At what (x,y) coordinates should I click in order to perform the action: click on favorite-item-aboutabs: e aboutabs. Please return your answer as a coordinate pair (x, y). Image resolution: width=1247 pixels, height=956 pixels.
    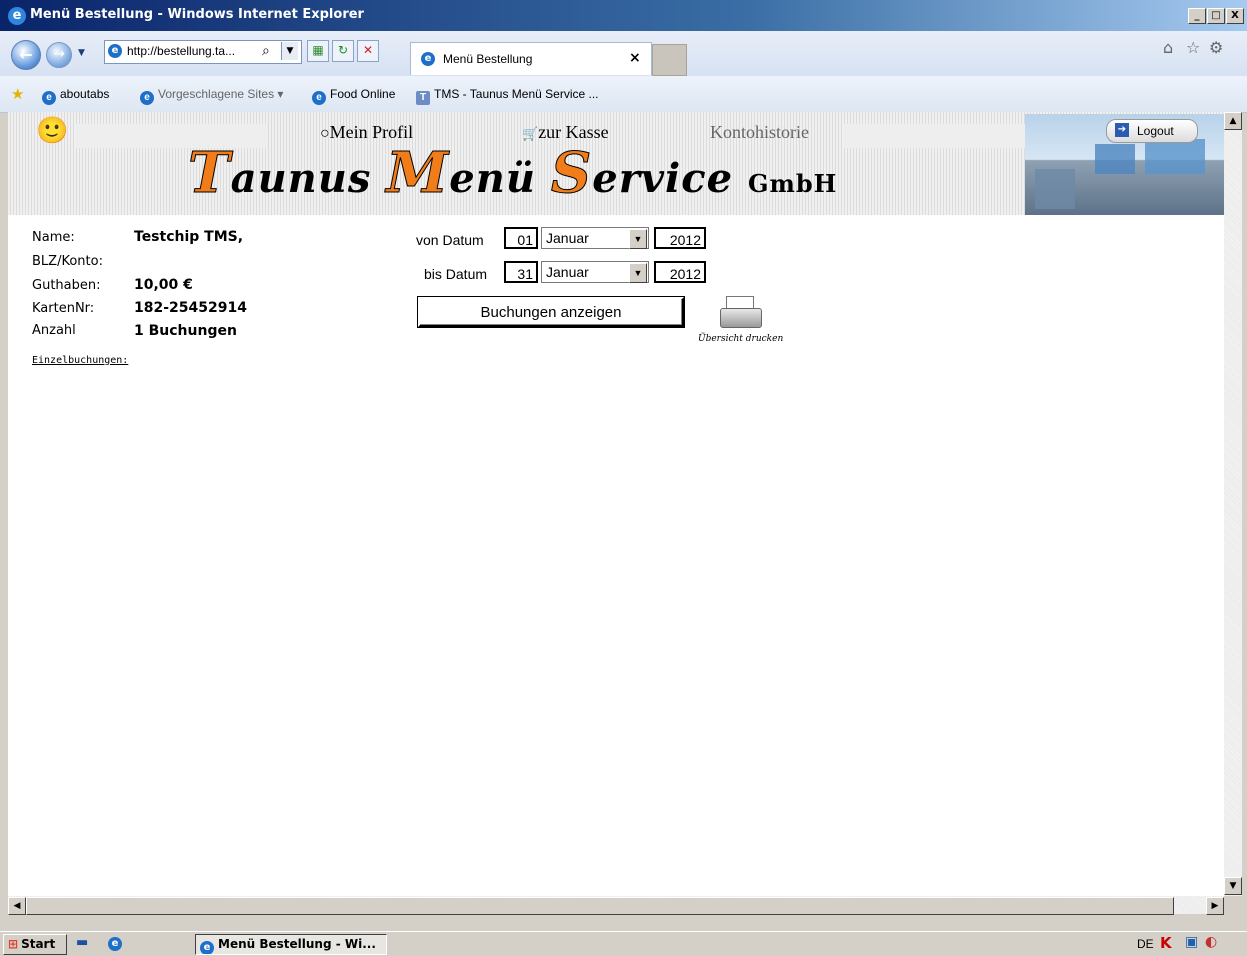
    Looking at the image, I should click on (75, 96).